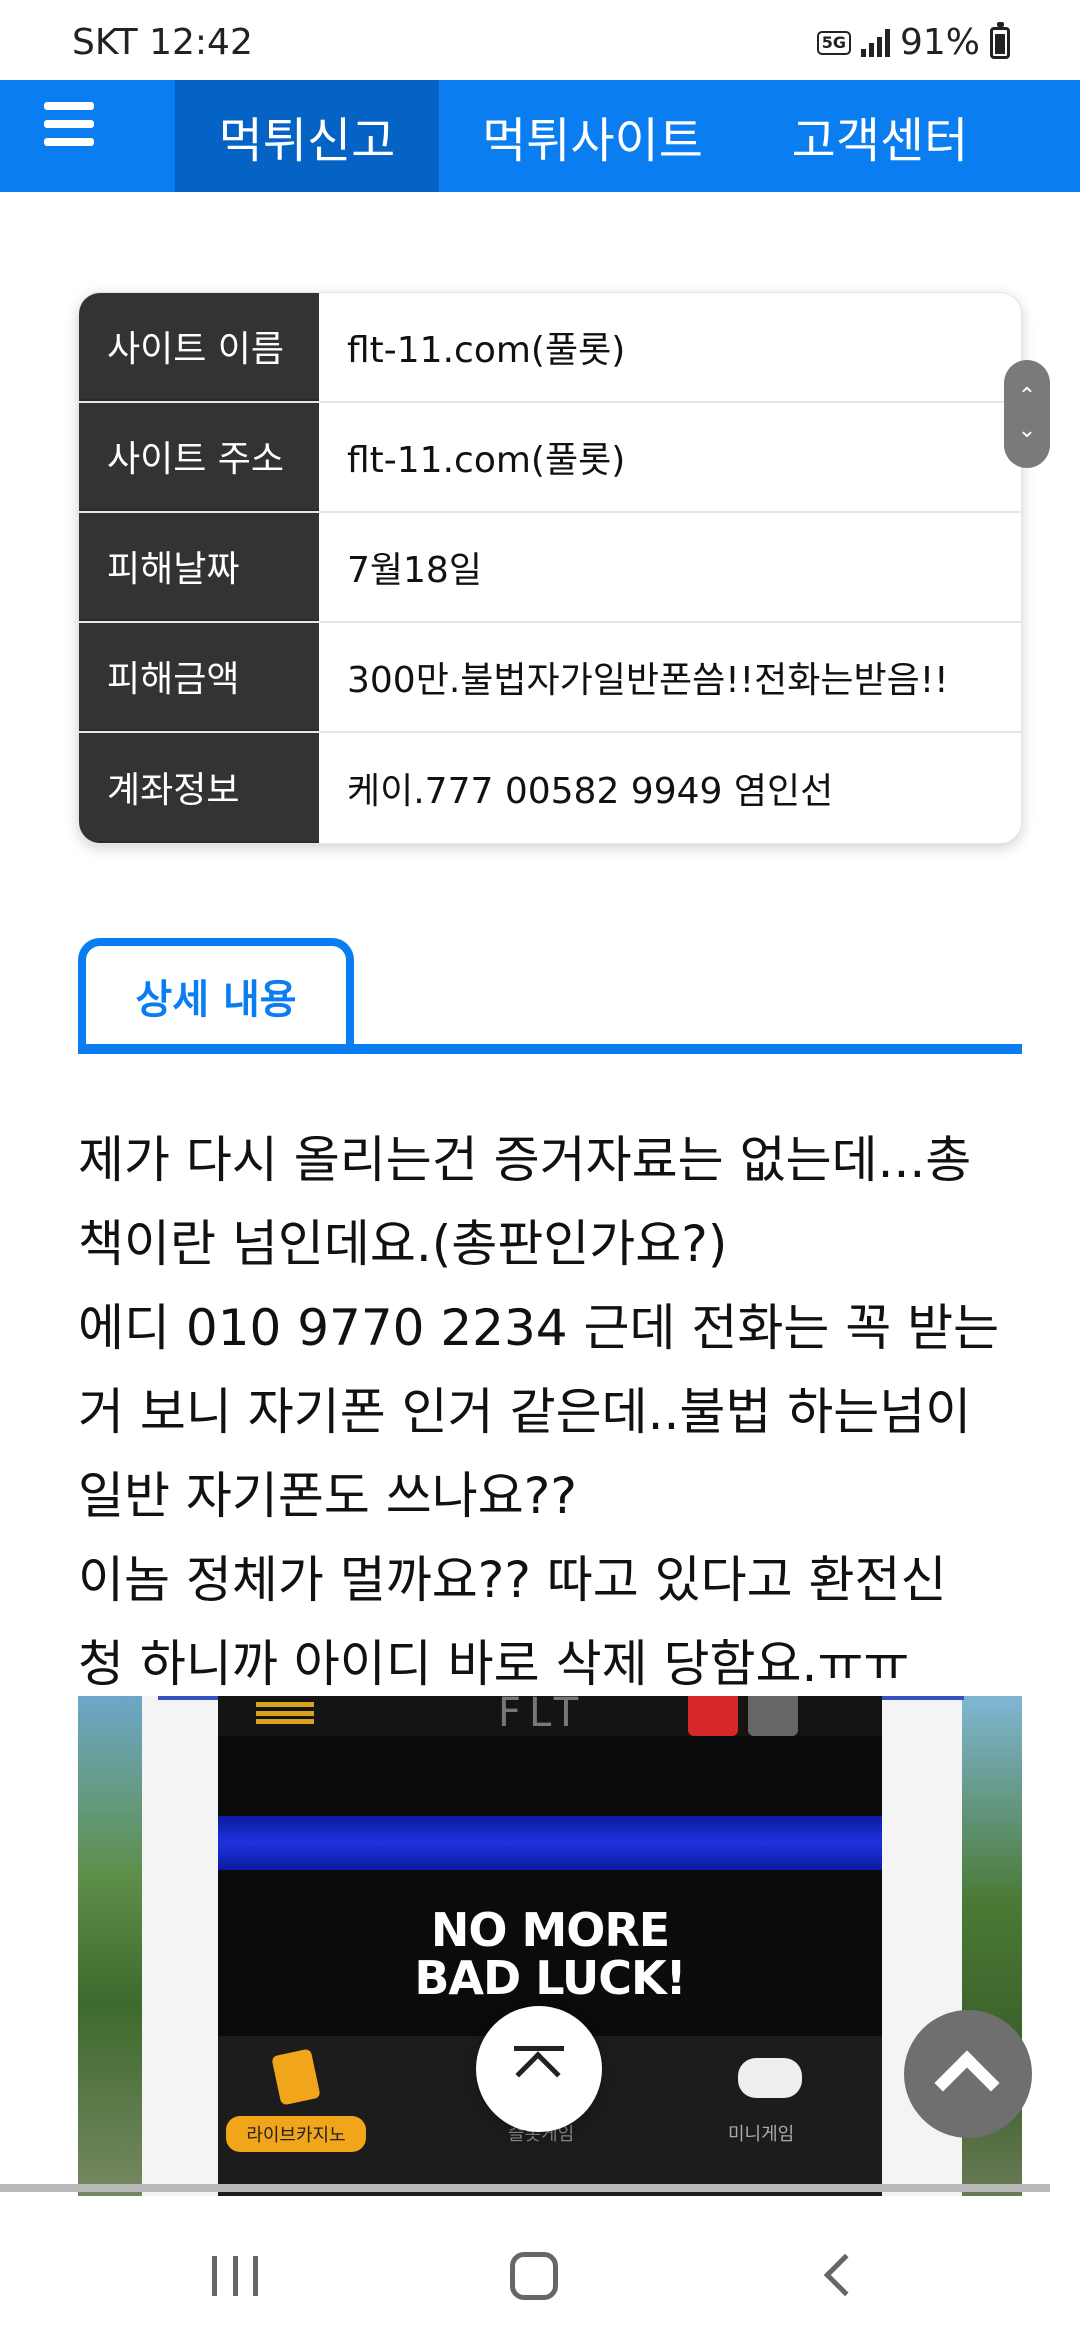 Image resolution: width=1080 pixels, height=2340 pixels. What do you see at coordinates (761, 2134) in the screenshot?
I see `embedded-mini-label: 미니게임` at bounding box center [761, 2134].